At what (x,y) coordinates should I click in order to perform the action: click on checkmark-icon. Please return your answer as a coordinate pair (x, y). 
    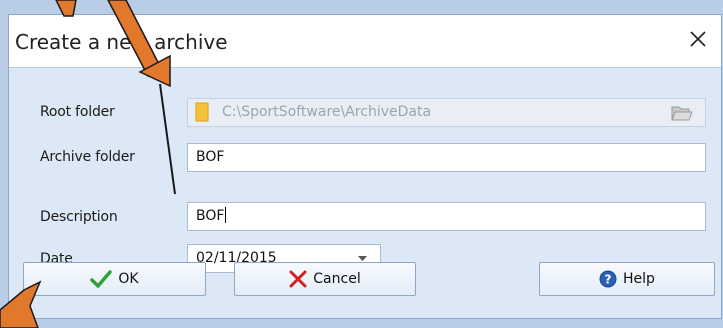
    Looking at the image, I should click on (101, 279).